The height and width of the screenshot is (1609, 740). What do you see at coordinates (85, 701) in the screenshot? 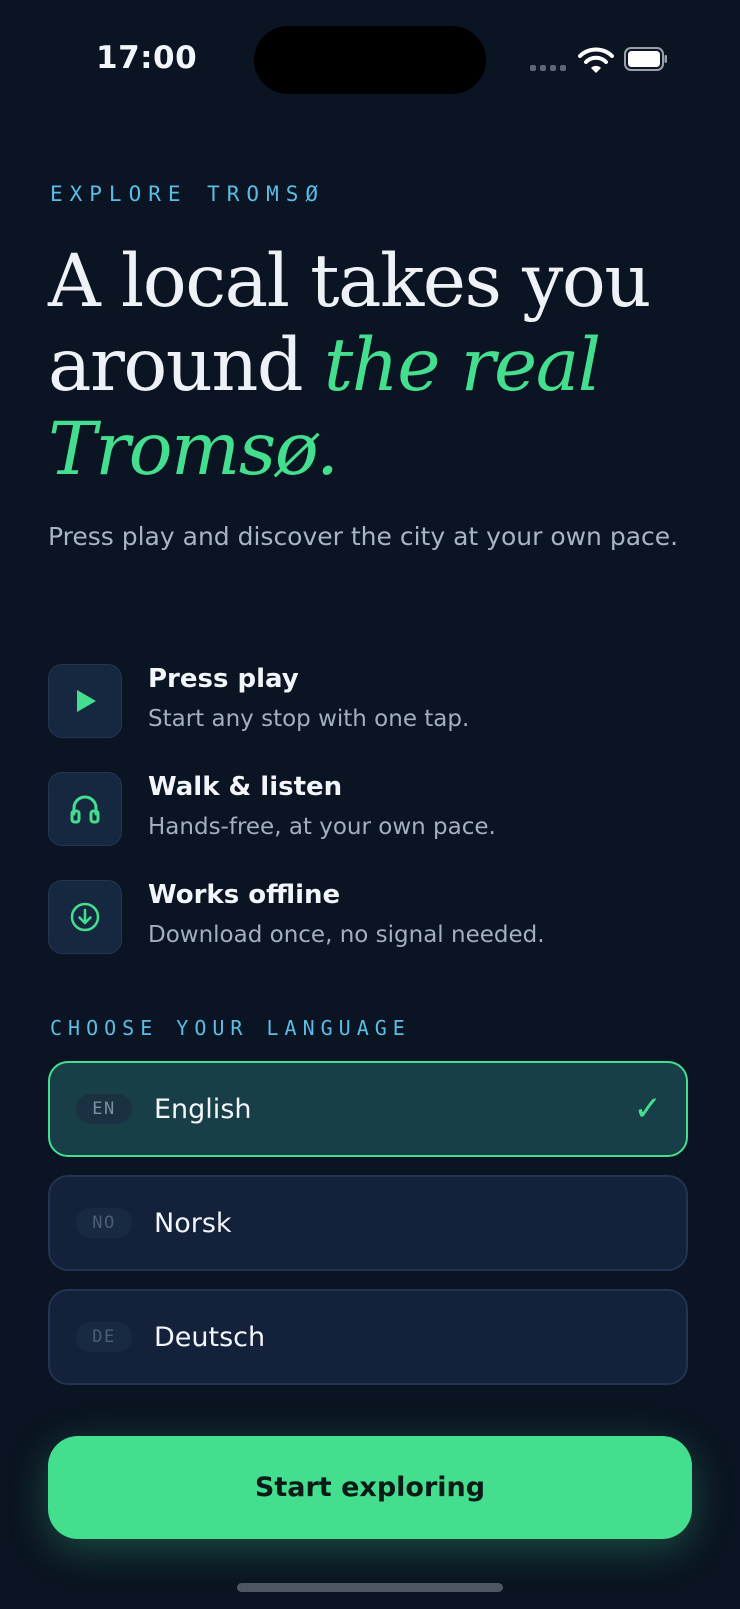
I see `play-icon` at bounding box center [85, 701].